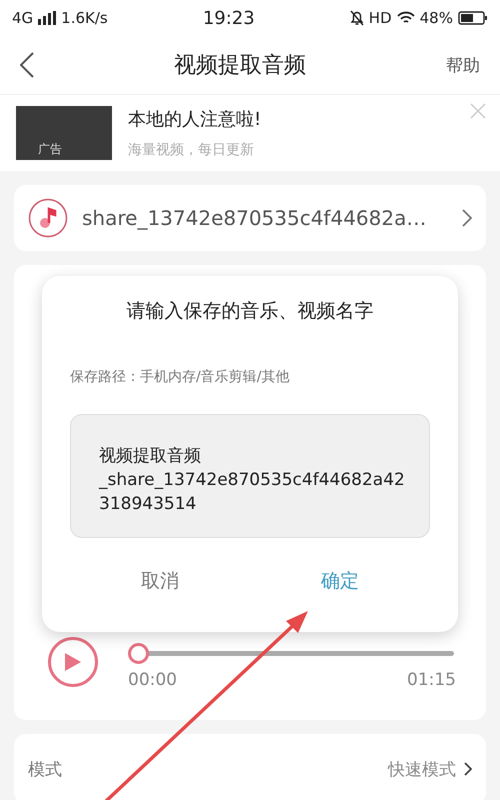  Describe the element at coordinates (152, 680) in the screenshot. I see `current-time: 00:00` at that location.